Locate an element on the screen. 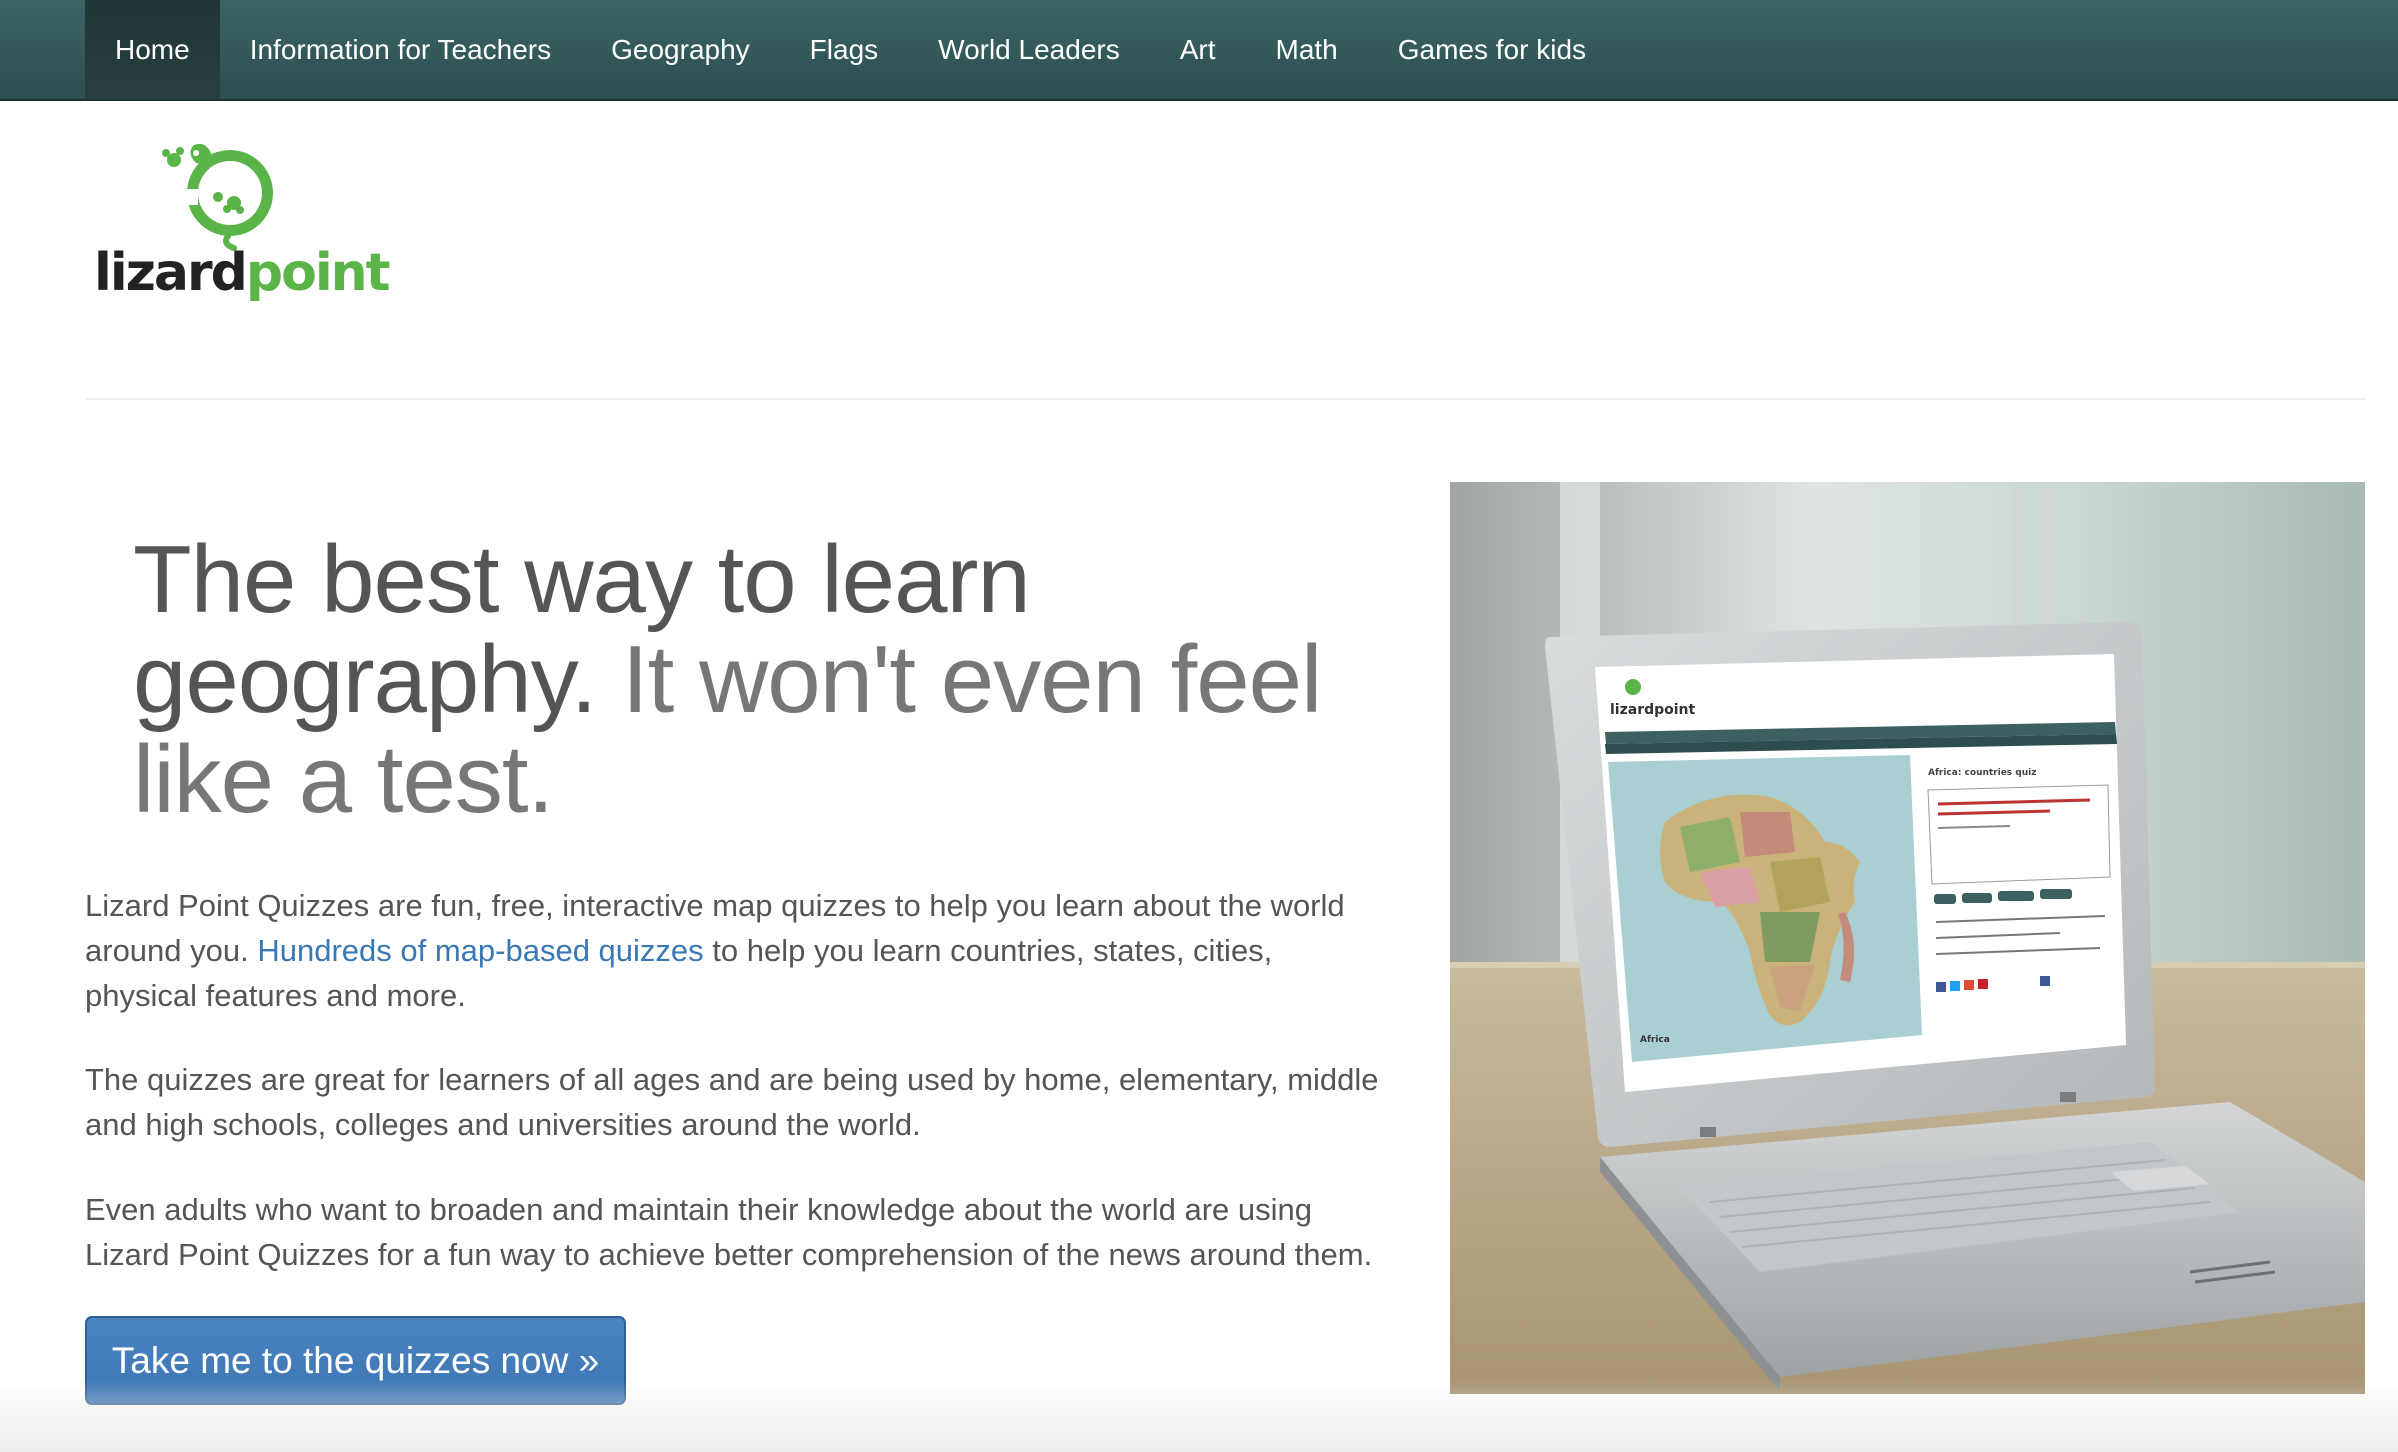 Image resolution: width=2398 pixels, height=1452 pixels. take-quizzes-button: Take me to the quizzes now » is located at coordinates (355, 1360).